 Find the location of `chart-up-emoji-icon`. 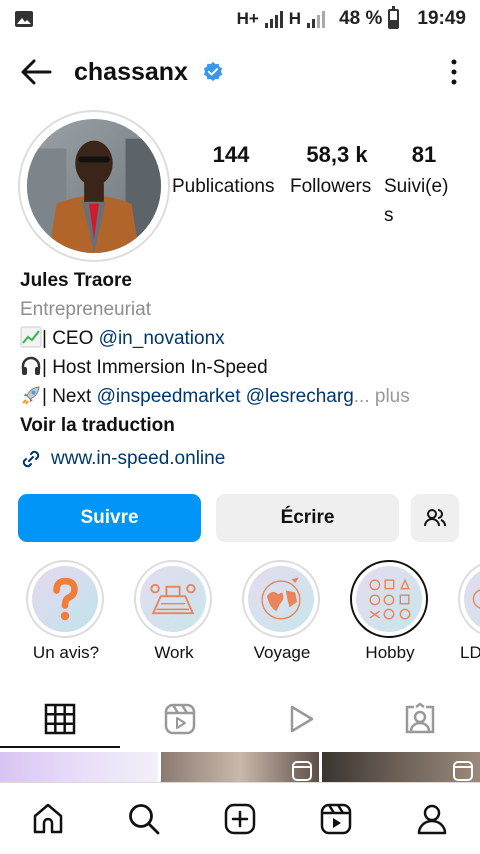

chart-up-emoji-icon is located at coordinates (31, 337).